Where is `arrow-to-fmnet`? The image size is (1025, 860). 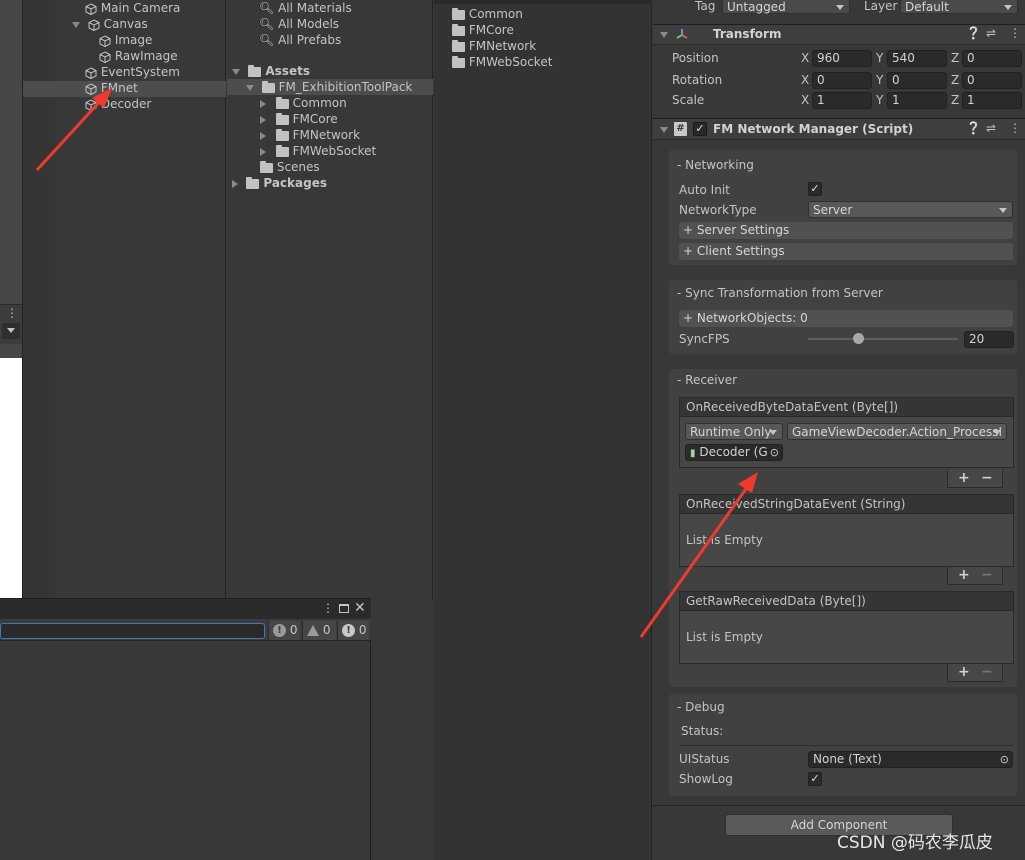
arrow-to-fmnet is located at coordinates (73, 130).